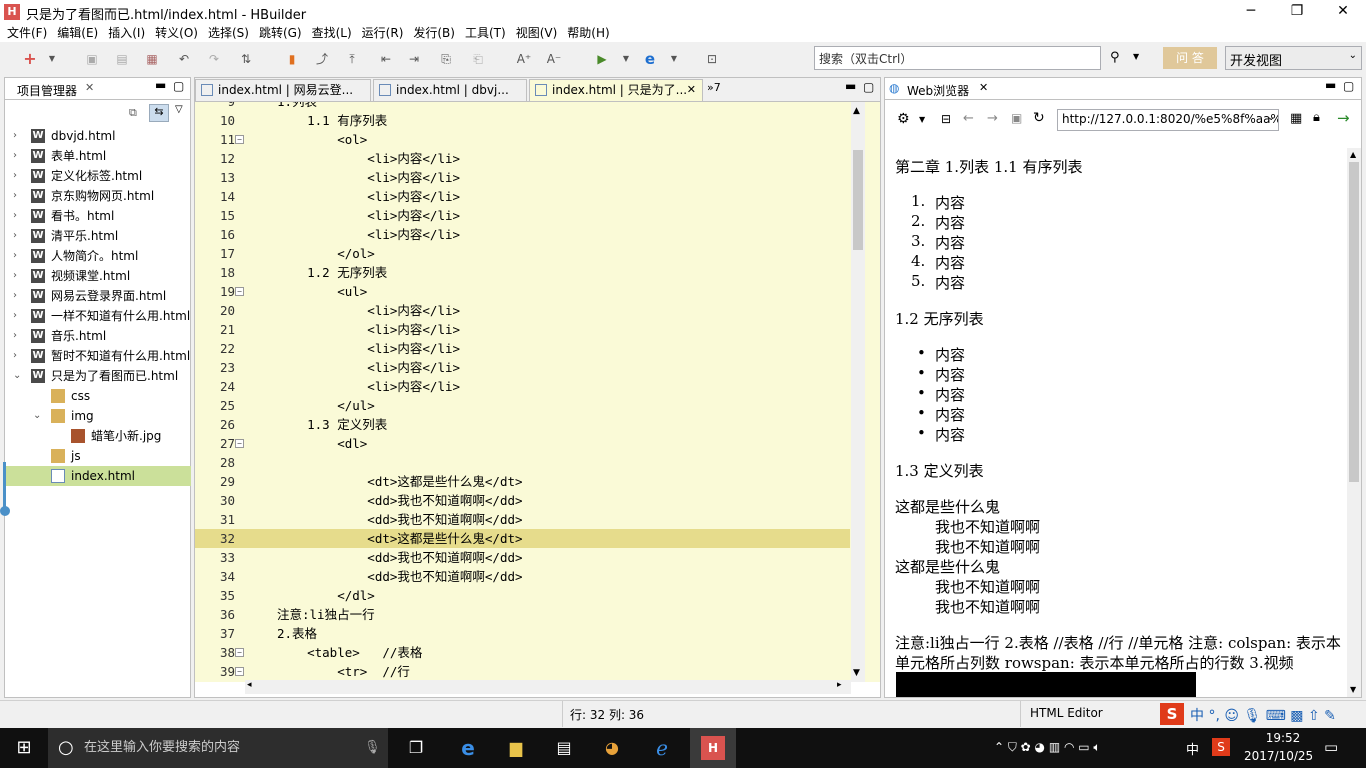 Image resolution: width=1366 pixels, height=768 pixels. What do you see at coordinates (524, 59) in the screenshot?
I see `font-increase-icon: A⁺` at bounding box center [524, 59].